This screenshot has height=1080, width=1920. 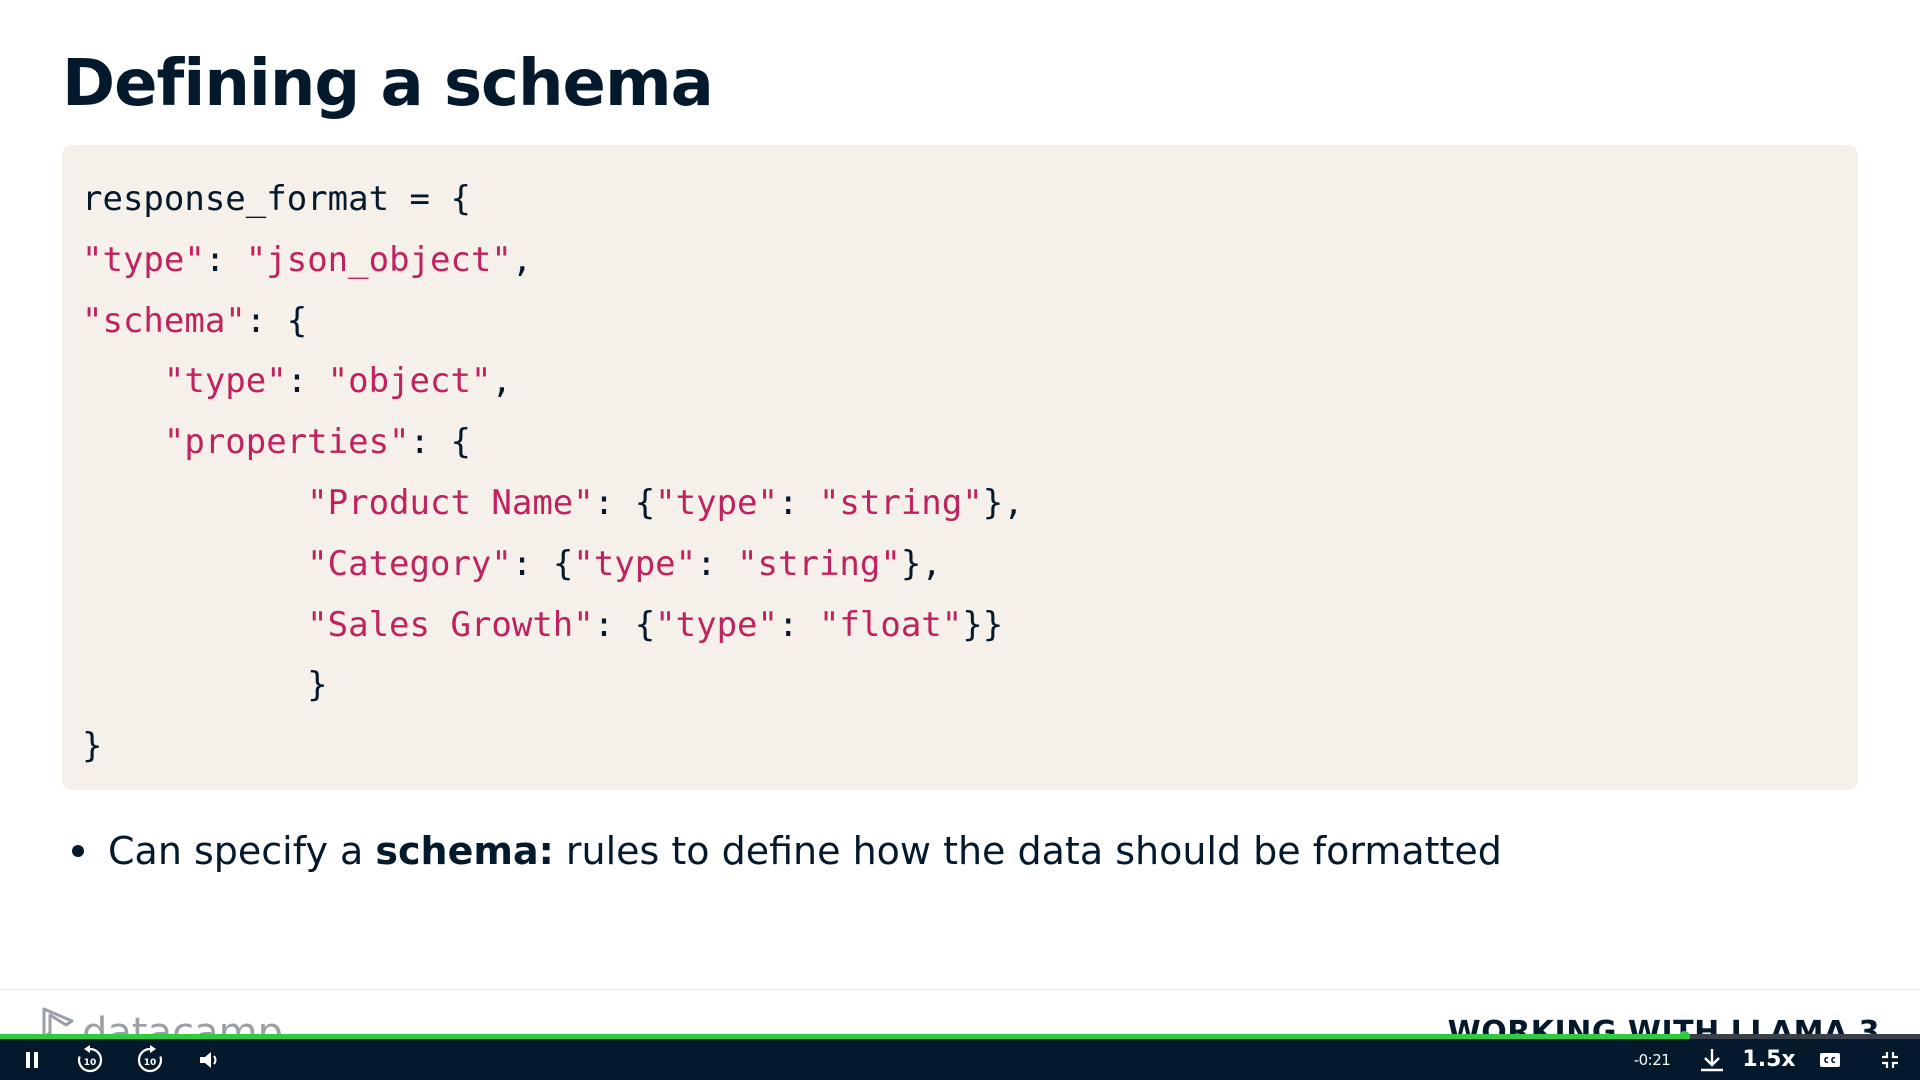 I want to click on bullet-text-start: Can specify a, so click(x=242, y=851).